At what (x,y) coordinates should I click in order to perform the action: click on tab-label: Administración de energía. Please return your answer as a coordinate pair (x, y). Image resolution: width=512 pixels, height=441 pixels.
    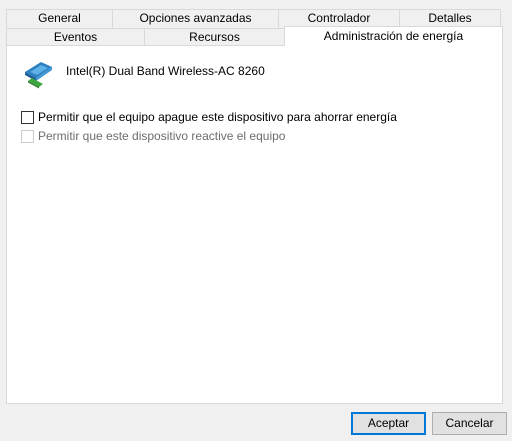
    Looking at the image, I should click on (393, 36).